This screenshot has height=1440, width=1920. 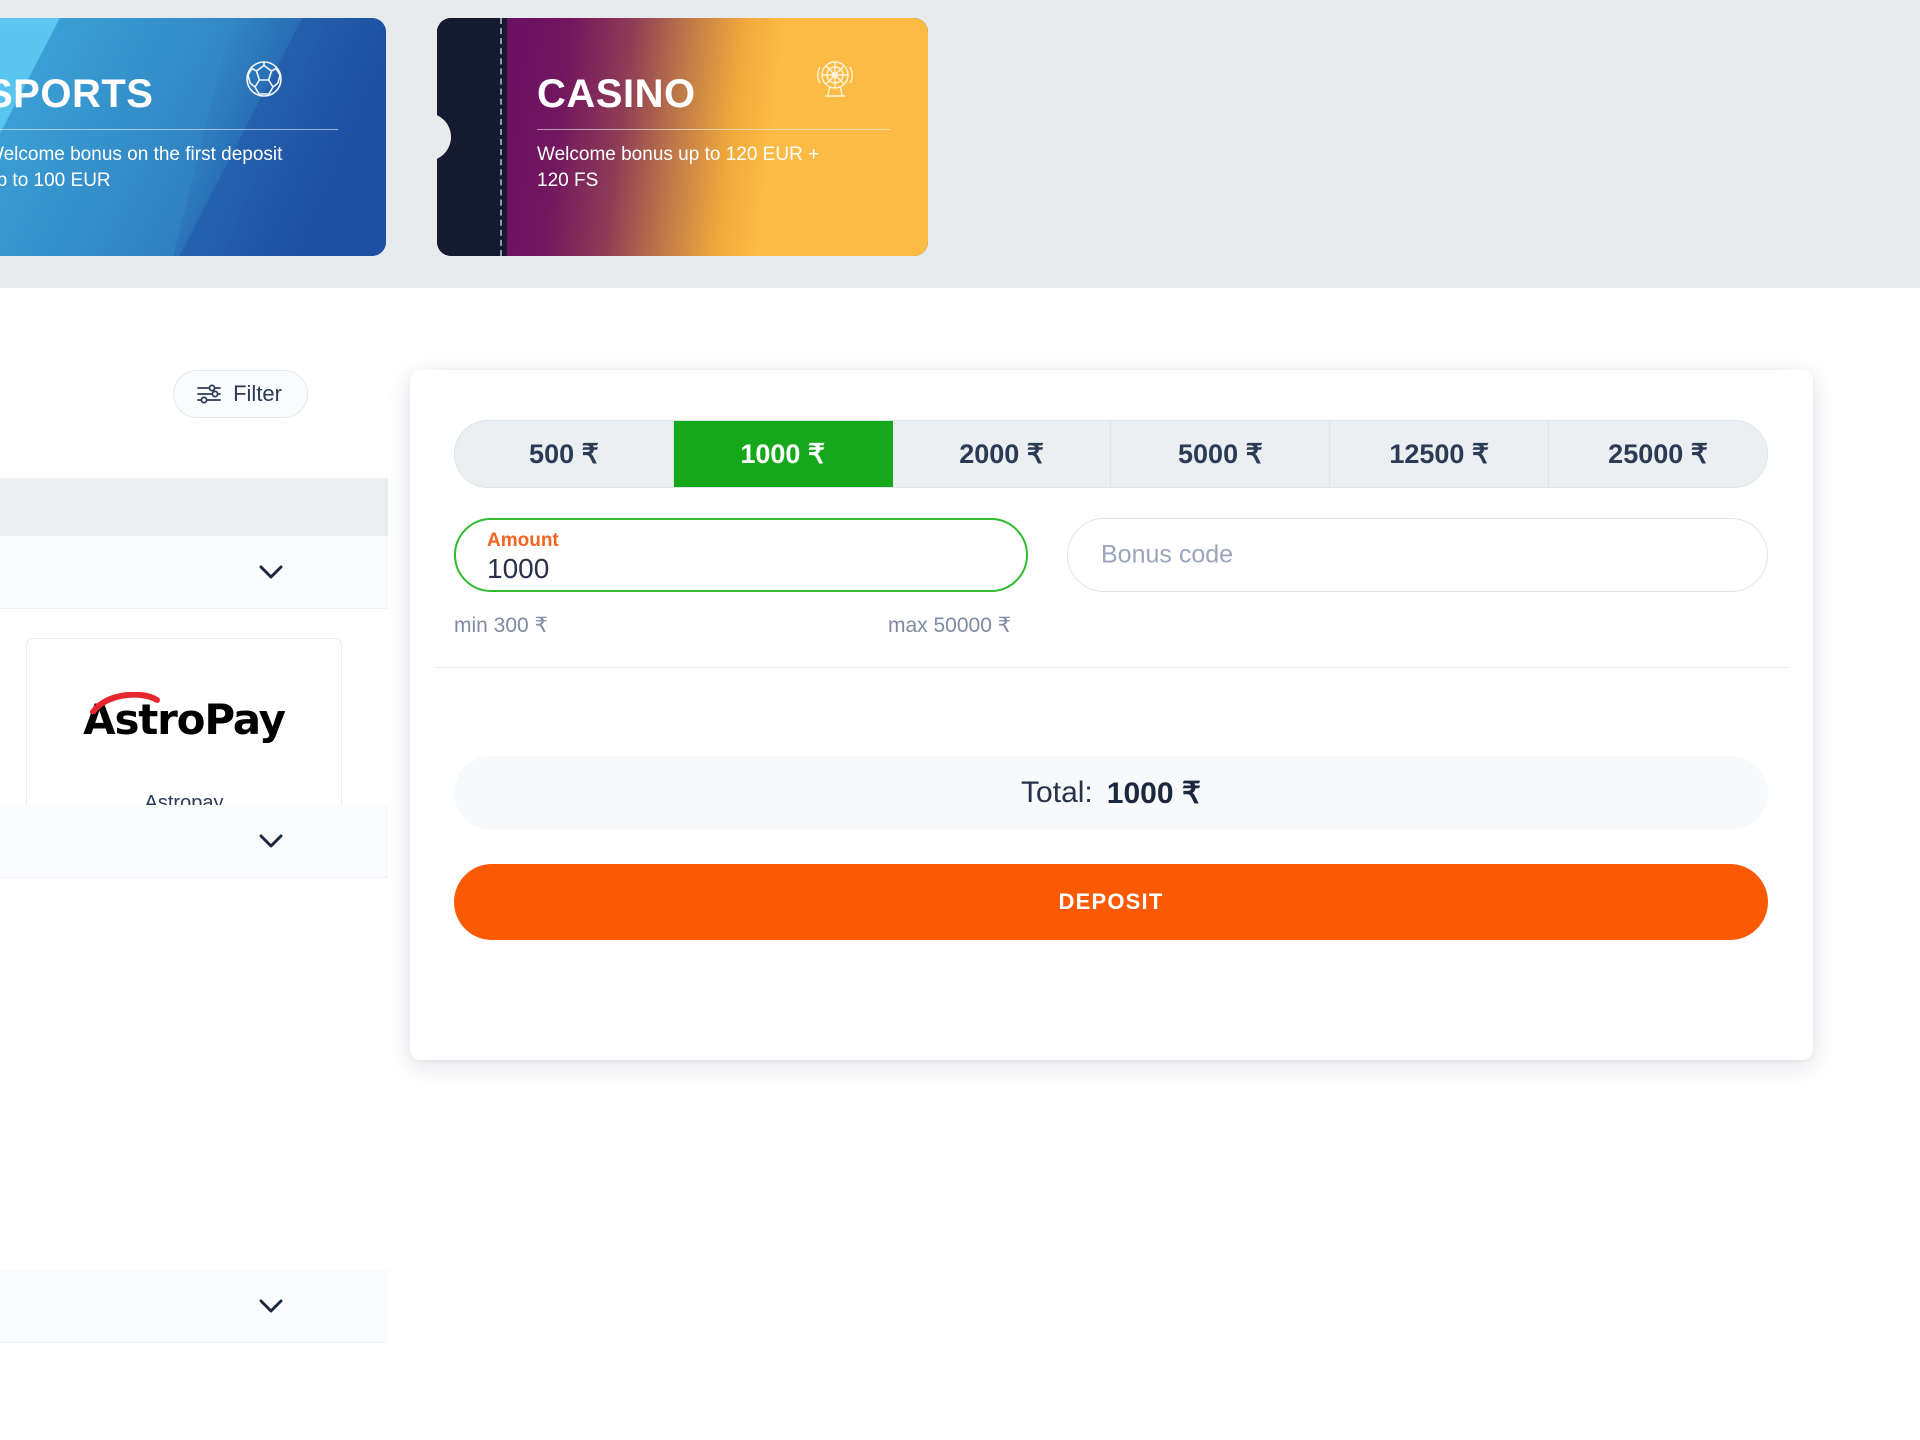 What do you see at coordinates (950, 625) in the screenshot?
I see `amount-max-hint: max 50000 ₹` at bounding box center [950, 625].